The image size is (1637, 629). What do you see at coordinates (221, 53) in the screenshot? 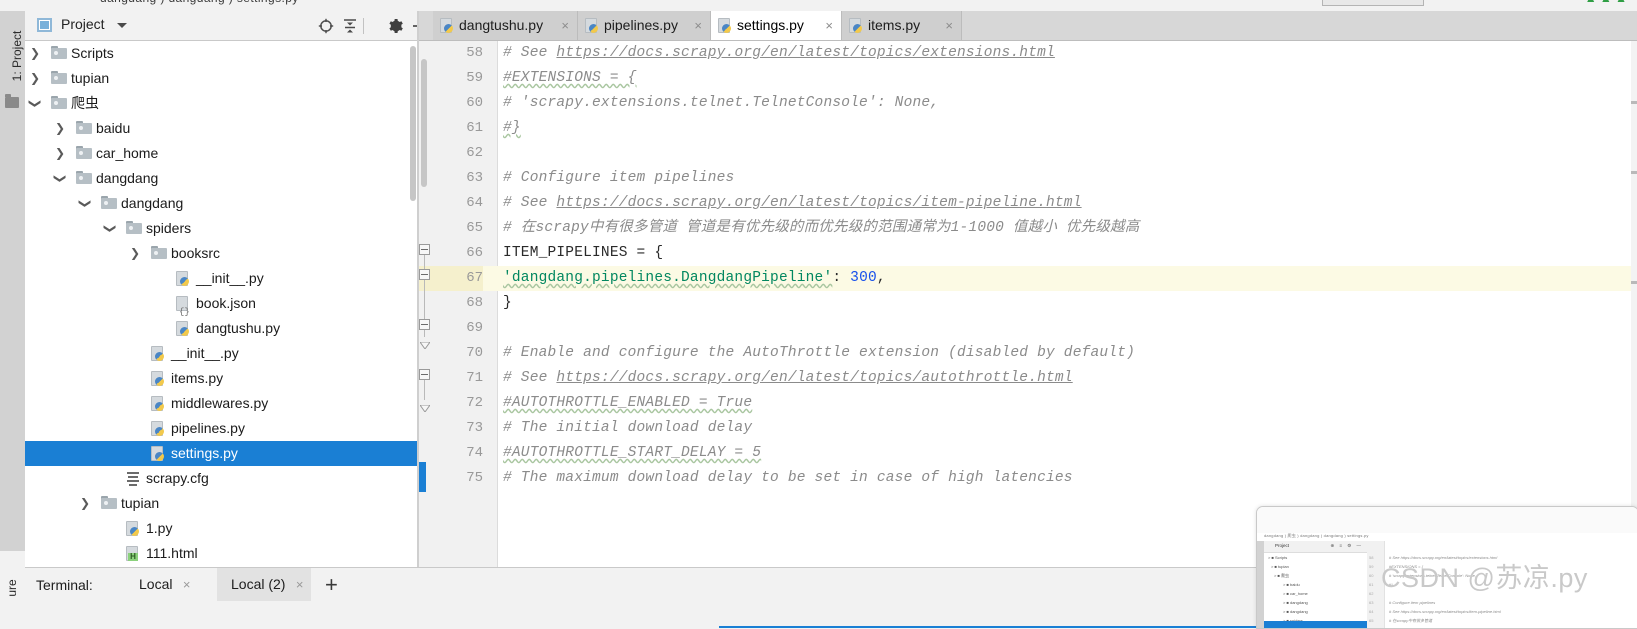
I see `tree-item: ❯ Scripts` at bounding box center [221, 53].